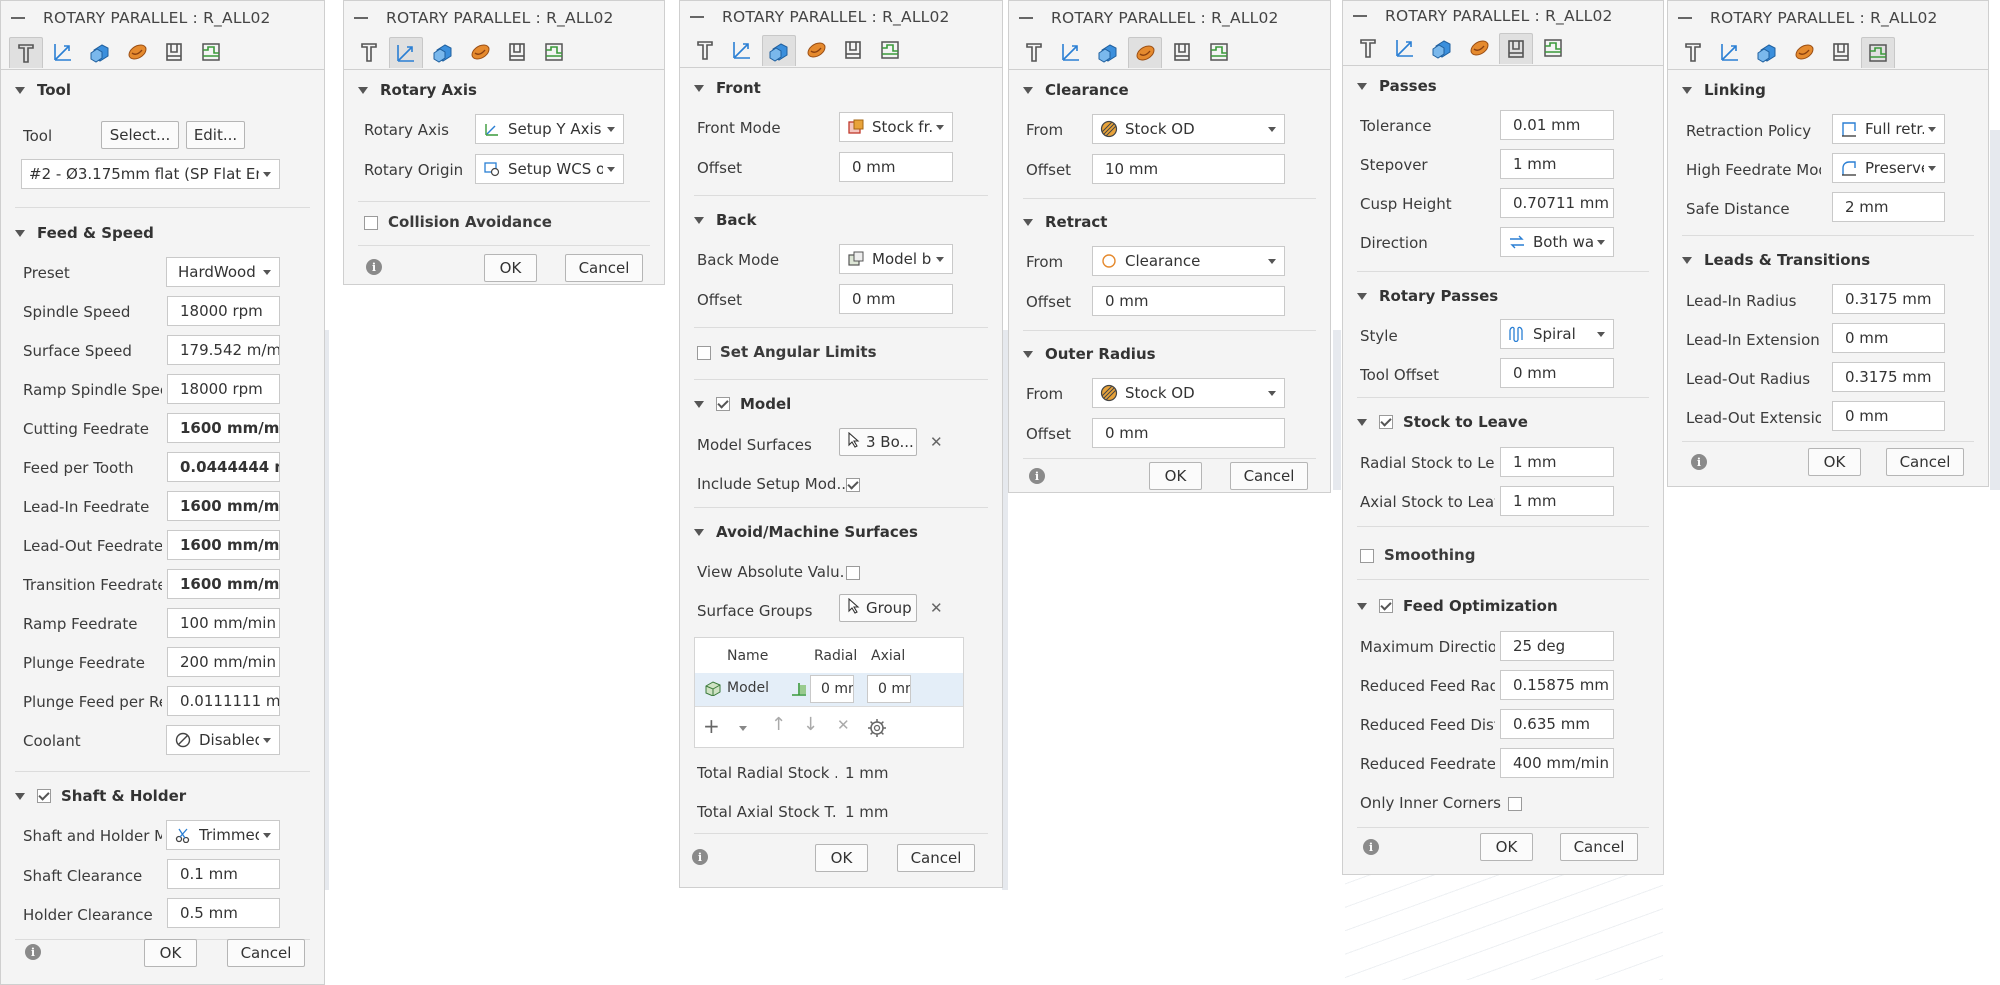 Image resolution: width=2000 pixels, height=985 pixels. What do you see at coordinates (223, 740) in the screenshot?
I see `coolant-dropdown: Disabled` at bounding box center [223, 740].